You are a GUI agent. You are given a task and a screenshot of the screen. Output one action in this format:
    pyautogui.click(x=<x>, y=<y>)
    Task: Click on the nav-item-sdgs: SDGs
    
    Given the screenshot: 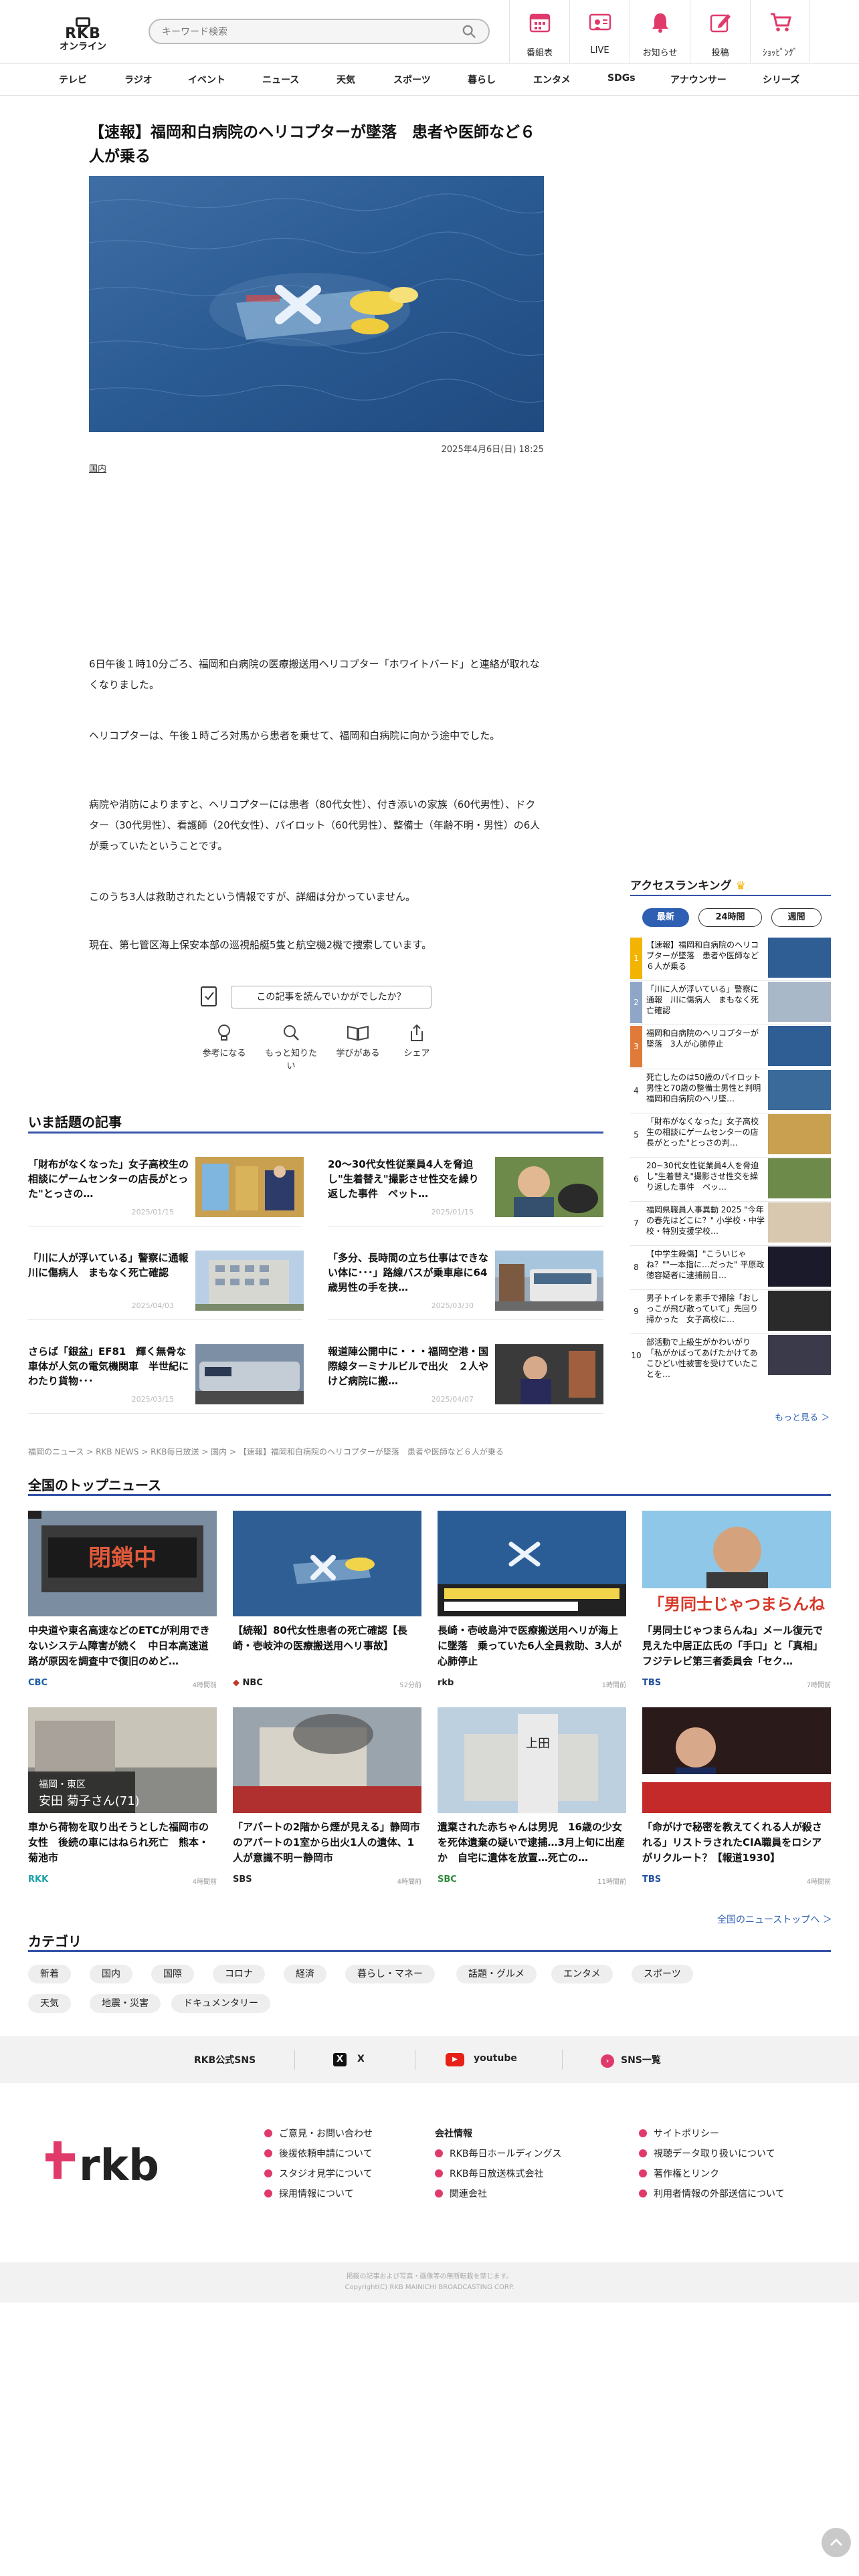 What is the action you would take?
    pyautogui.click(x=622, y=78)
    